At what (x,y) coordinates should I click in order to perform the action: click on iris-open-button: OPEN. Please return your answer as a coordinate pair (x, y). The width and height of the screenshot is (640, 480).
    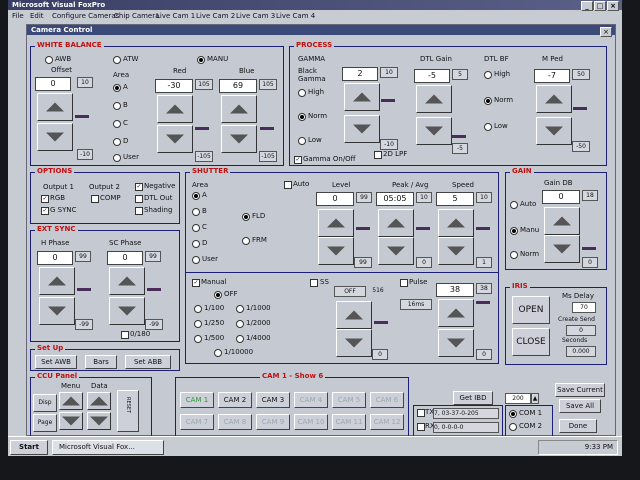
    Looking at the image, I should click on (531, 310).